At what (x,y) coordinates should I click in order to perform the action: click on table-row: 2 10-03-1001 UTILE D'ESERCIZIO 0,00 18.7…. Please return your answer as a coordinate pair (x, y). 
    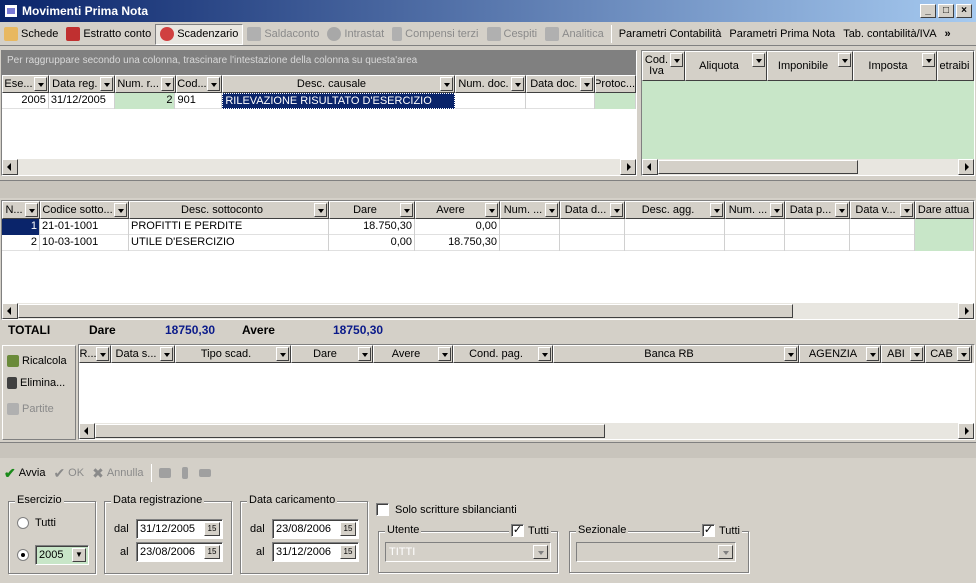
    Looking at the image, I should click on (488, 243).